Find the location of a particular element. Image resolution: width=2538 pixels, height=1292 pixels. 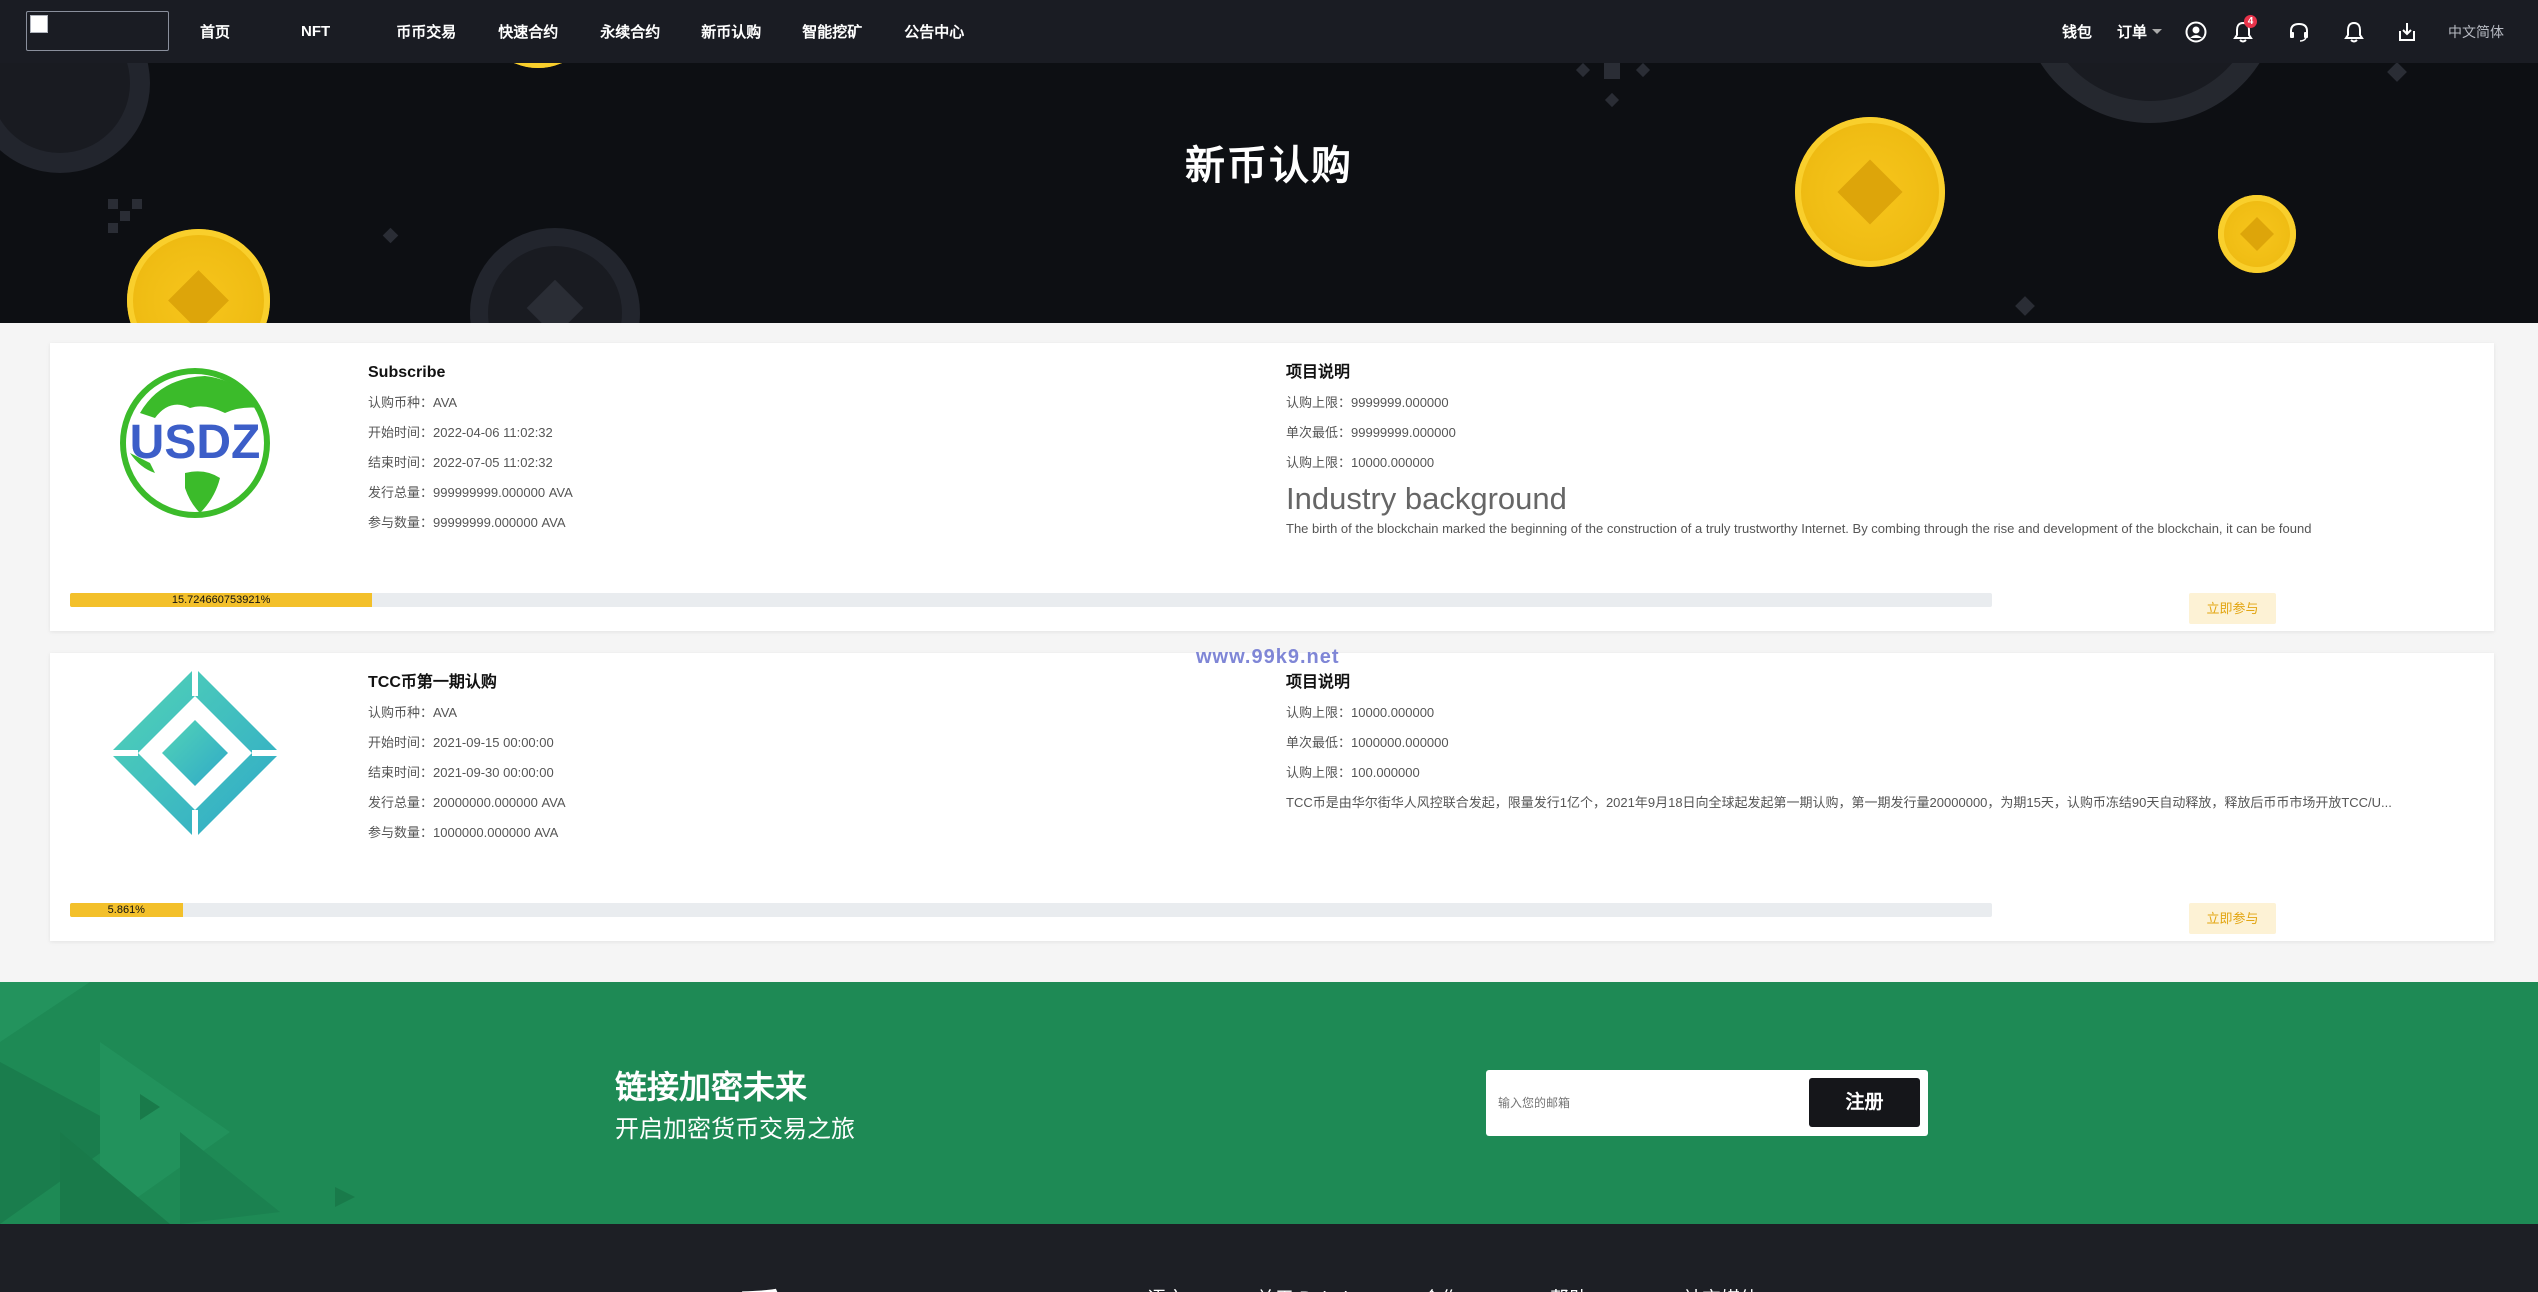

limit-label: 认购上限： is located at coordinates (1319, 712).